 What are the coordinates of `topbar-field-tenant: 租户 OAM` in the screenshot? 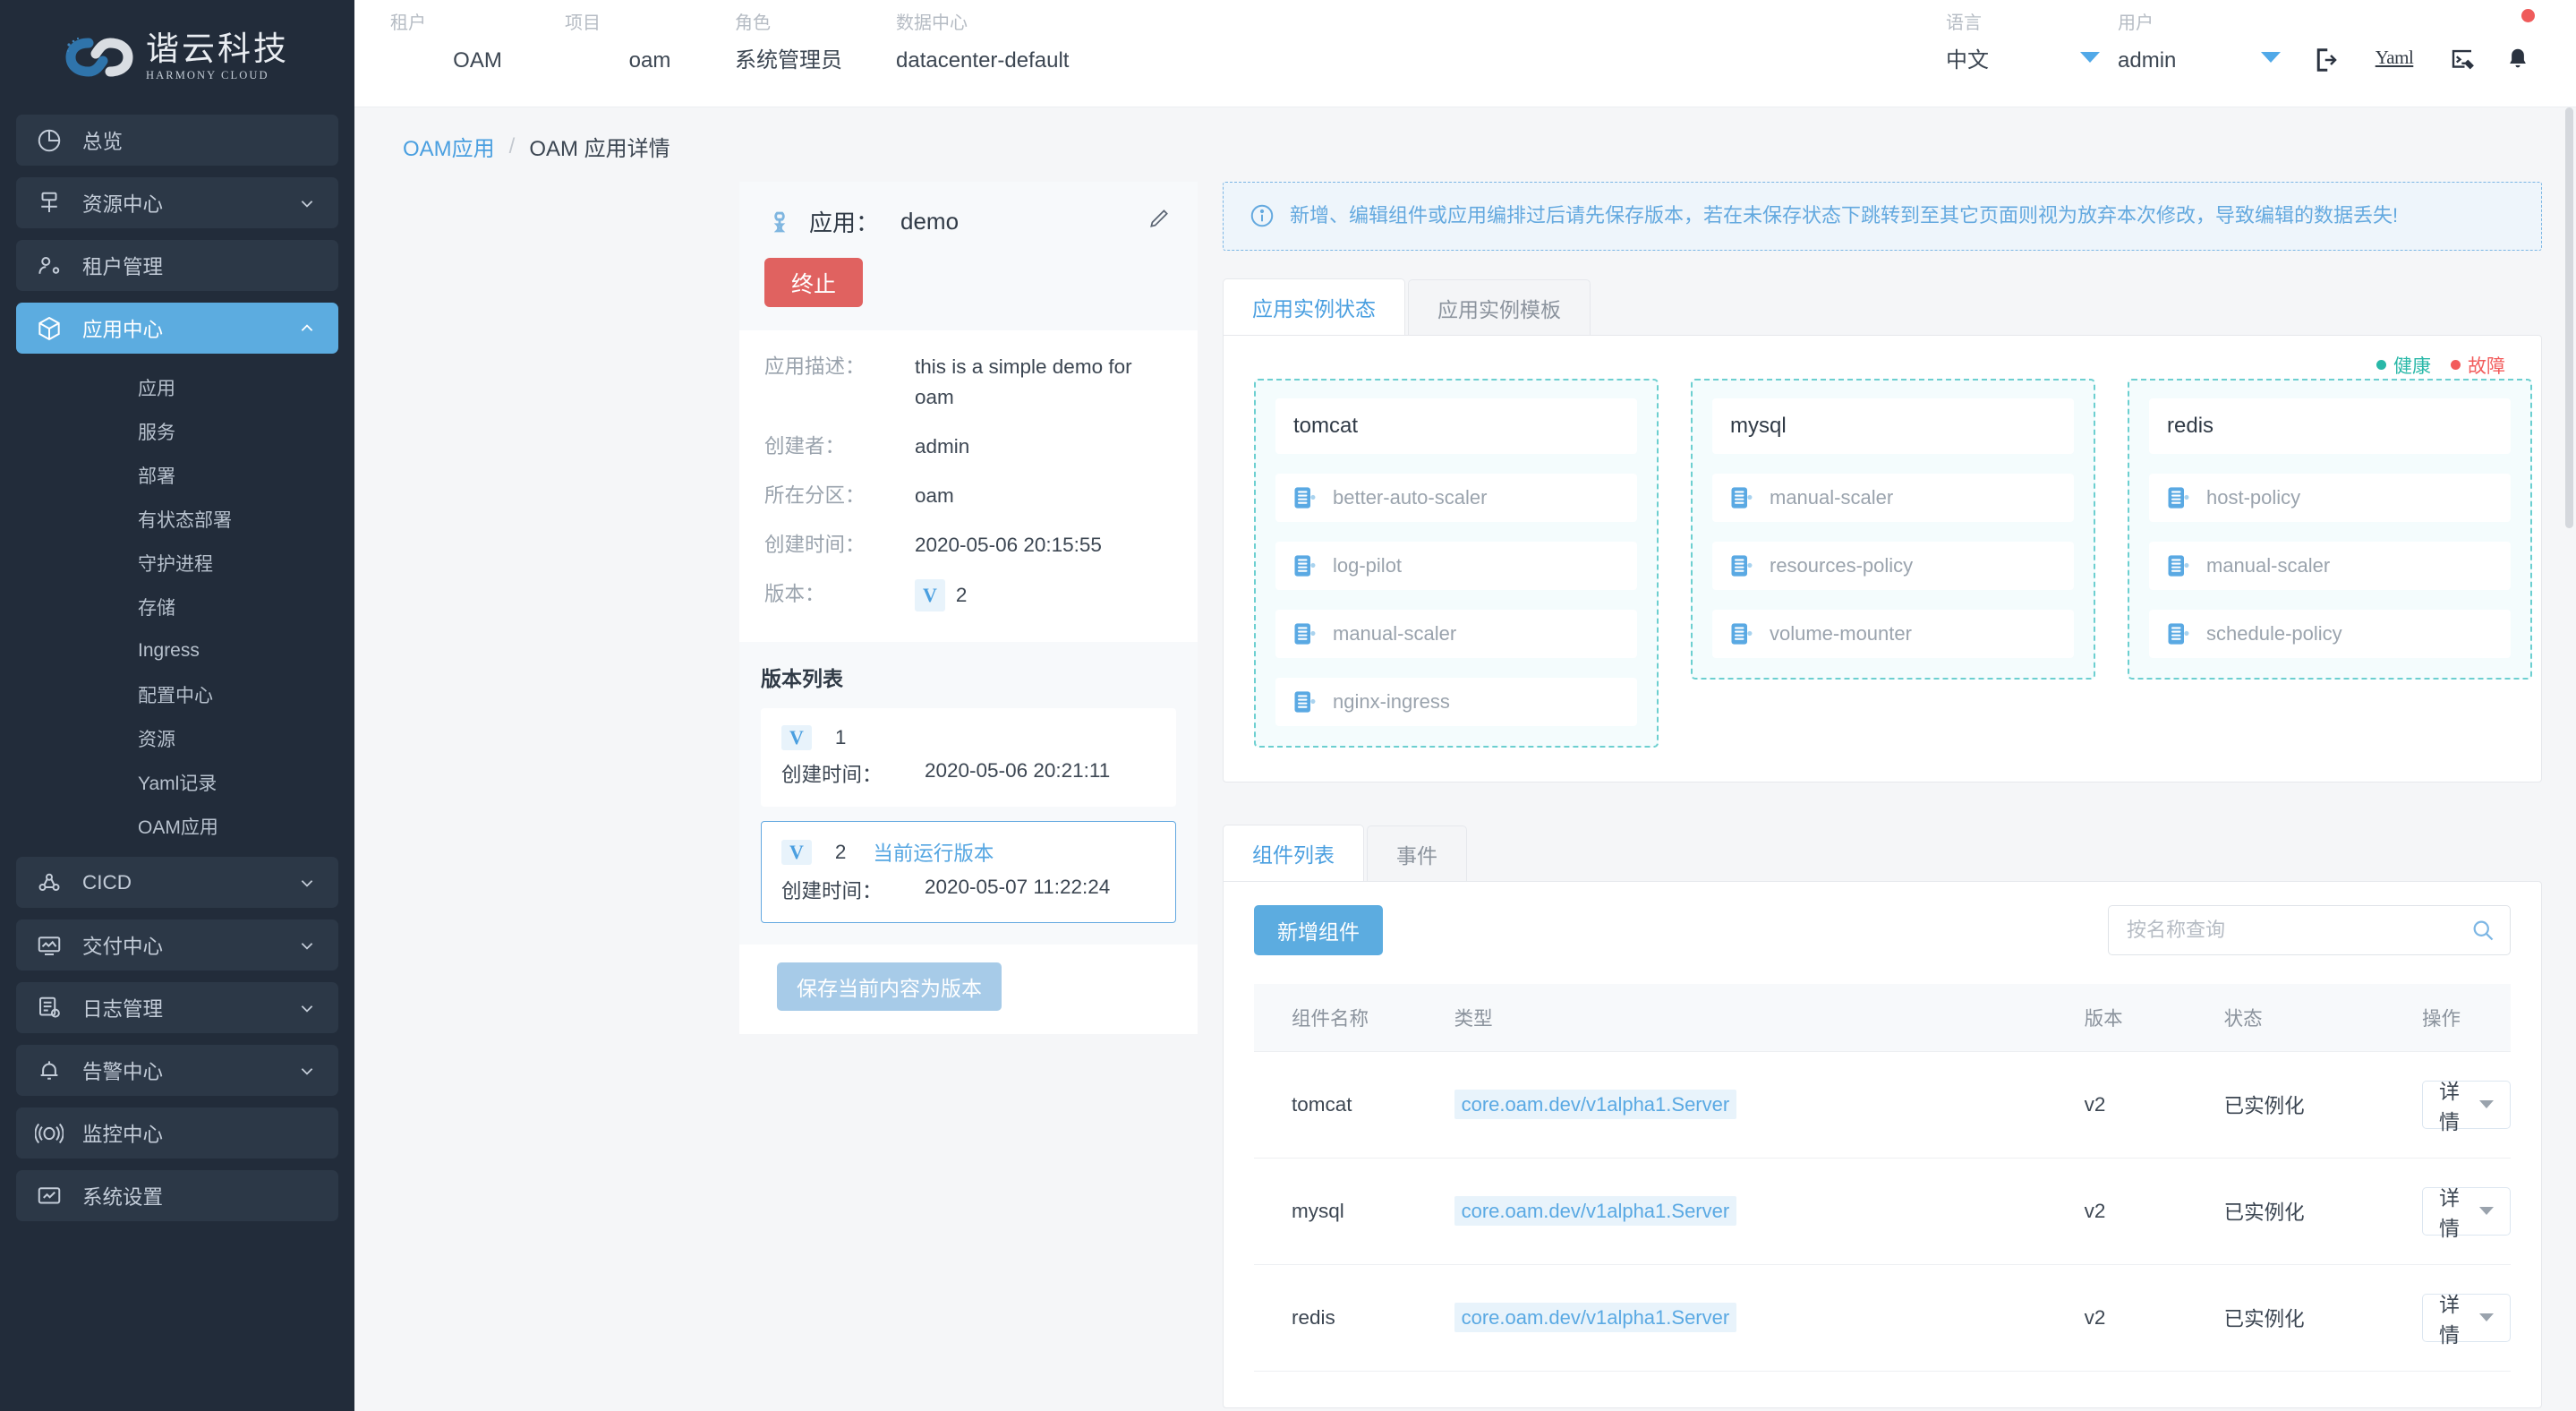 It's located at (477, 39).